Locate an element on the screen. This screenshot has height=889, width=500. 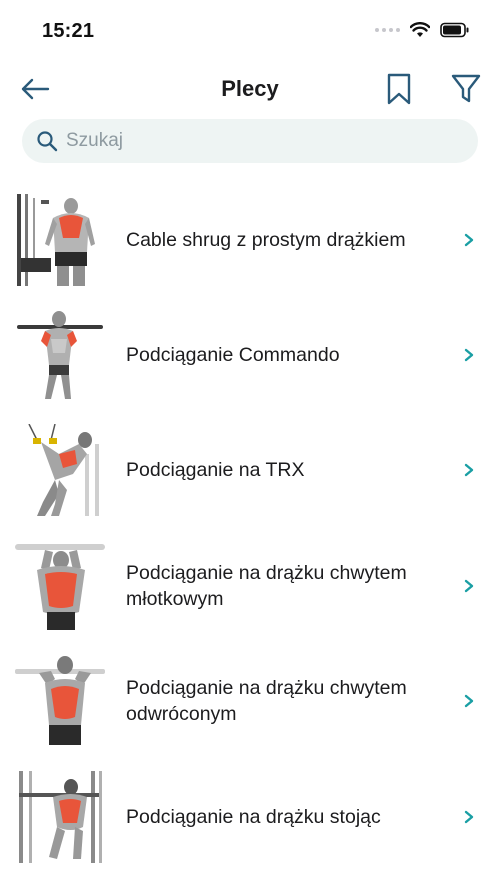
battery-icon is located at coordinates (454, 30).